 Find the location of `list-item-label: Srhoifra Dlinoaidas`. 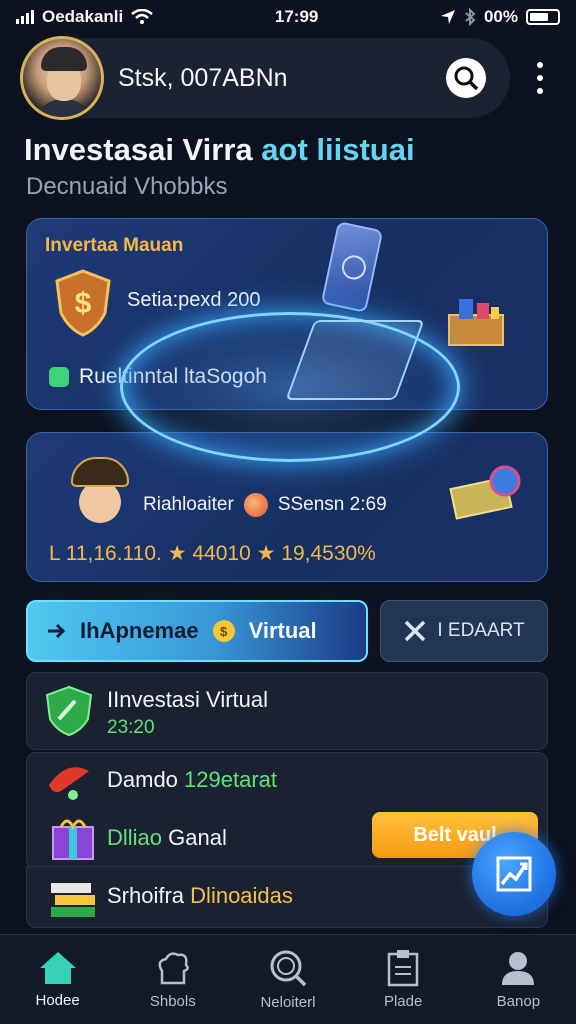

list-item-label: Srhoifra Dlinoaidas is located at coordinates (200, 896).